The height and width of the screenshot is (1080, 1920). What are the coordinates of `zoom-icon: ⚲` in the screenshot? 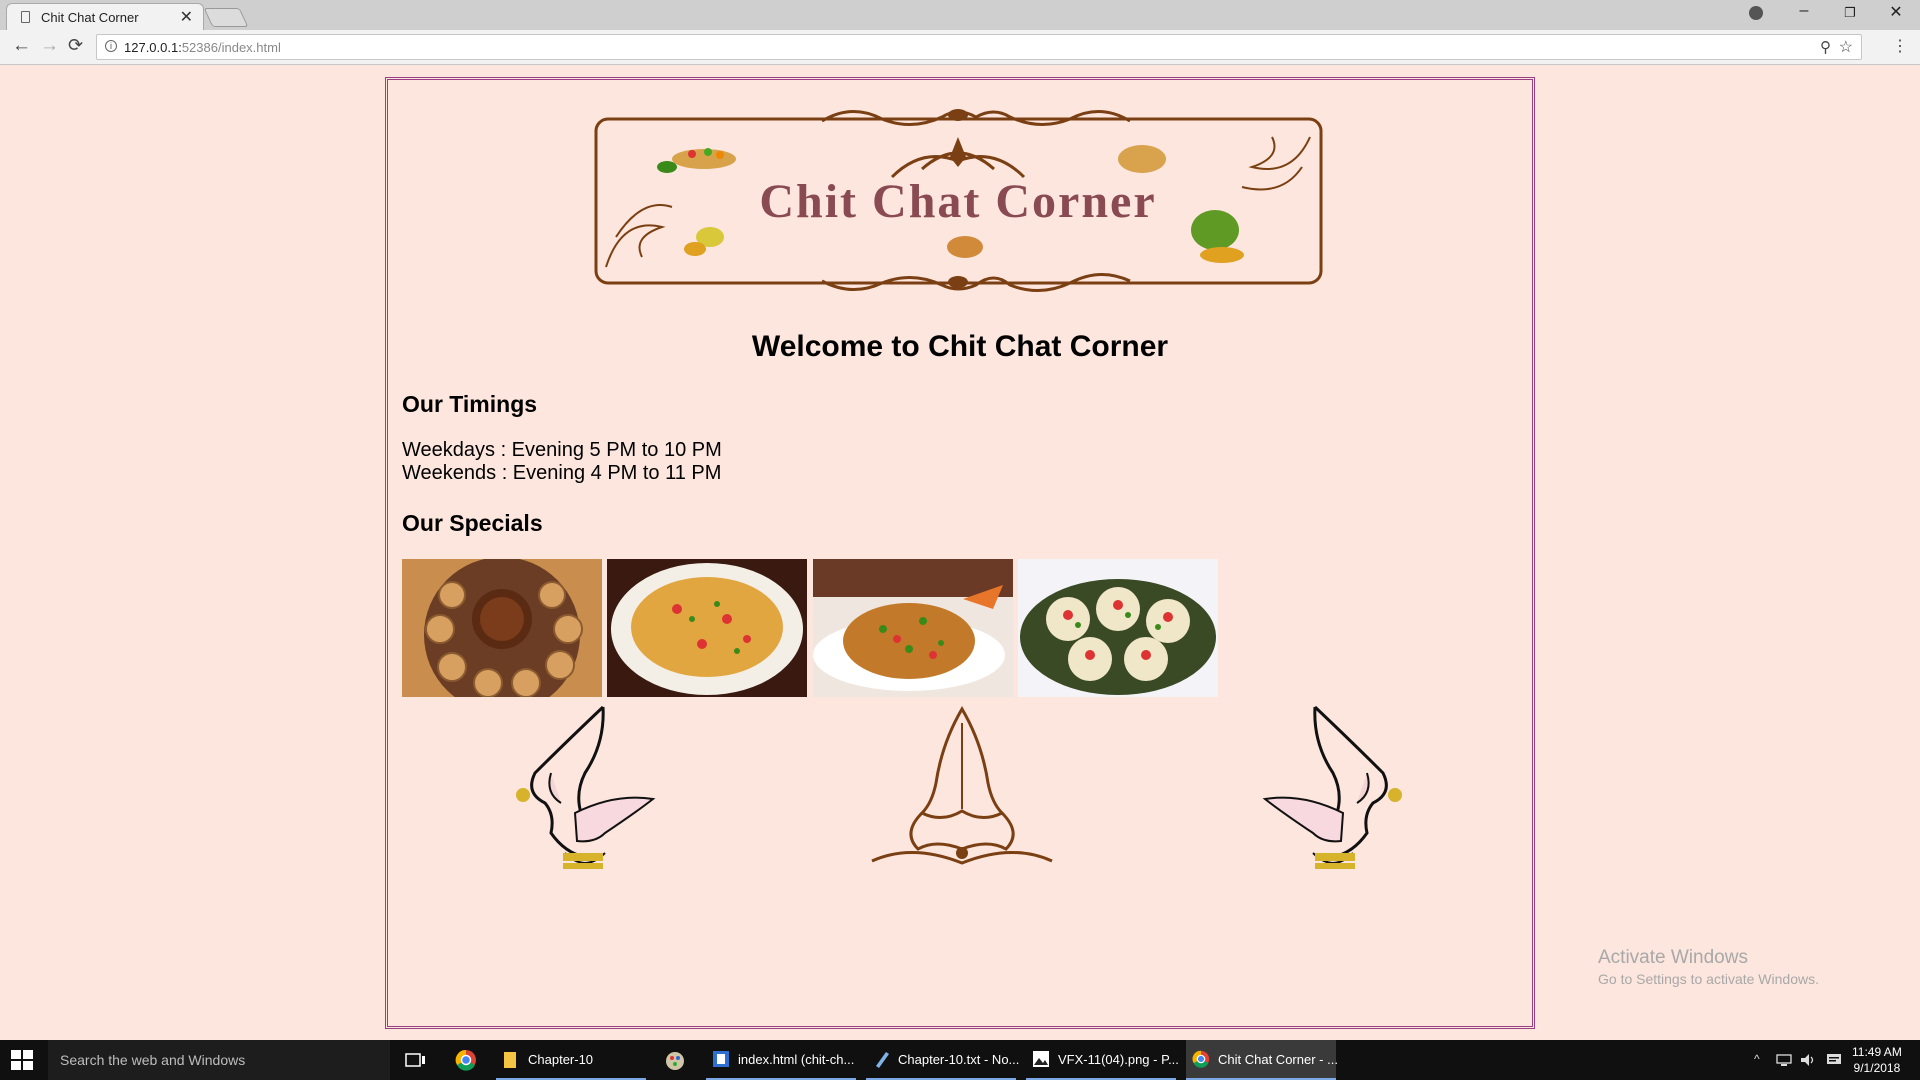 It's located at (1825, 47).